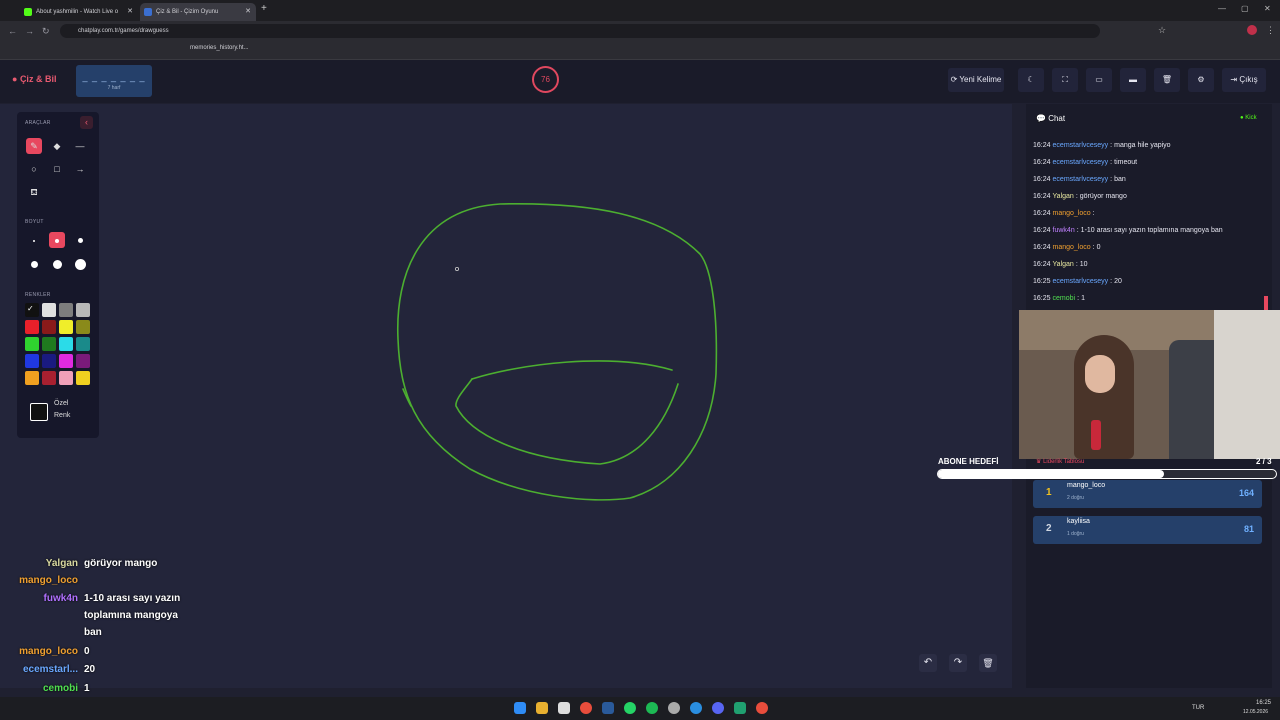 This screenshot has height=720, width=1280. What do you see at coordinates (34, 169) in the screenshot?
I see `circle-tool: ○` at bounding box center [34, 169].